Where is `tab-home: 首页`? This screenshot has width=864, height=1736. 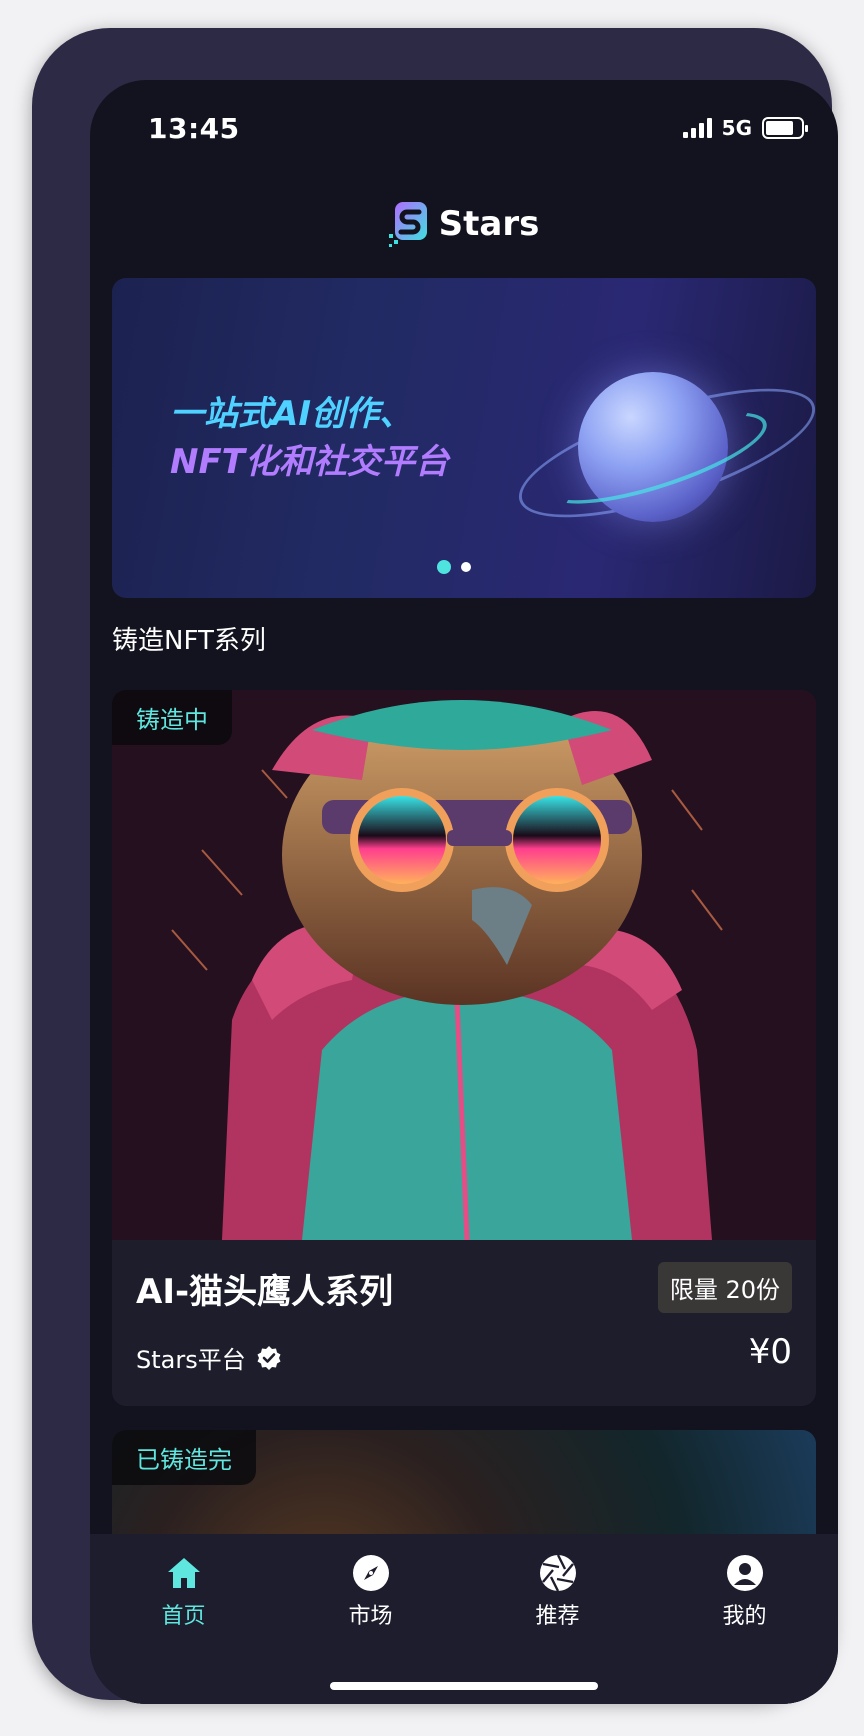 tab-home: 首页 is located at coordinates (184, 1592).